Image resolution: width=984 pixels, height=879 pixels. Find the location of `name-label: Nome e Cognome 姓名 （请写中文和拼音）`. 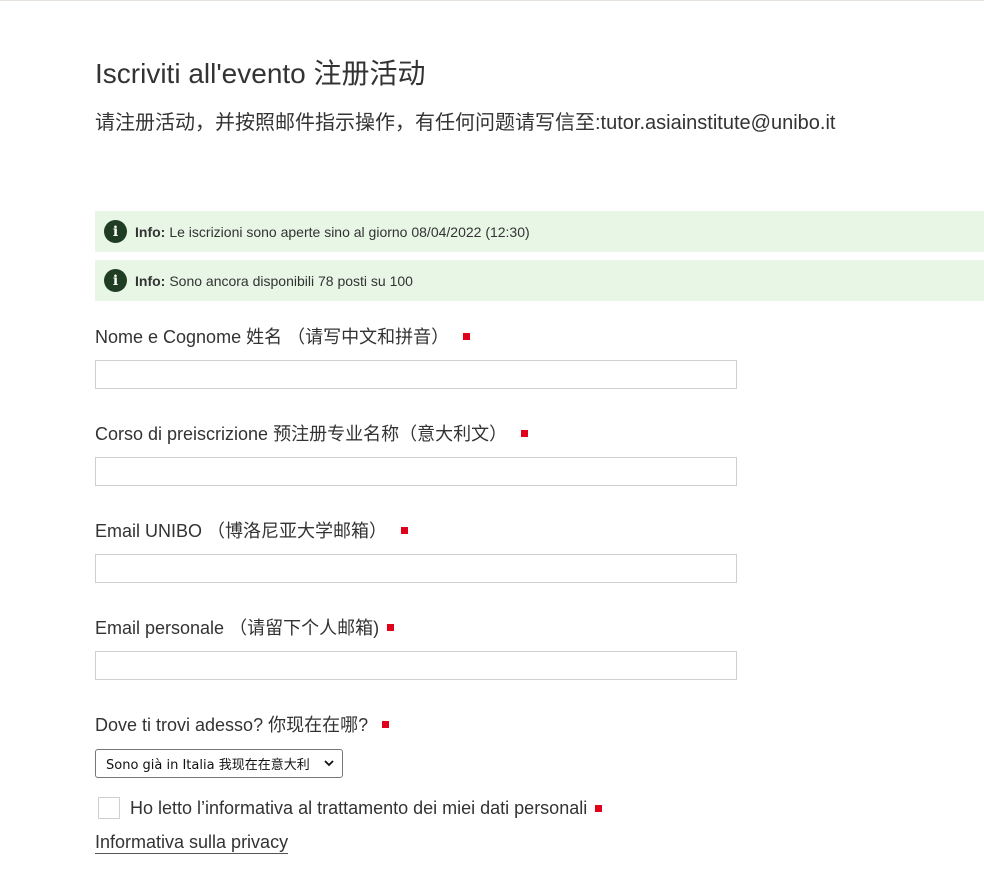

name-label: Nome e Cognome 姓名 （请写中文和拼音） is located at coordinates (283, 336).